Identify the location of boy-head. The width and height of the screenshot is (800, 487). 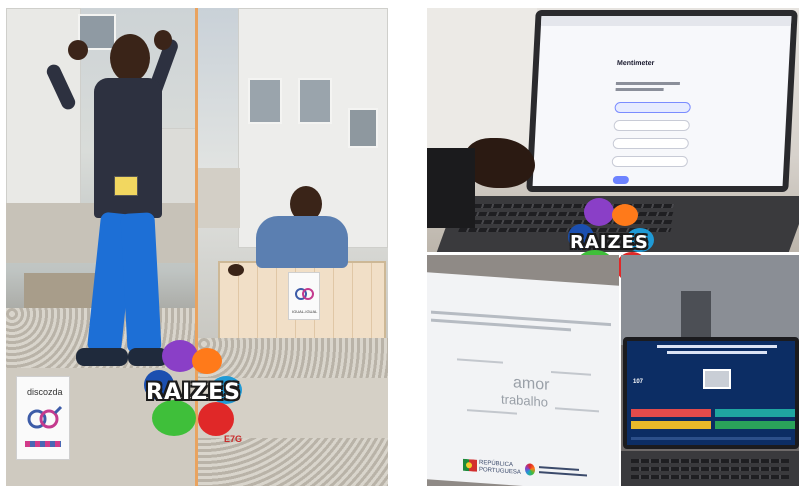
(130, 58).